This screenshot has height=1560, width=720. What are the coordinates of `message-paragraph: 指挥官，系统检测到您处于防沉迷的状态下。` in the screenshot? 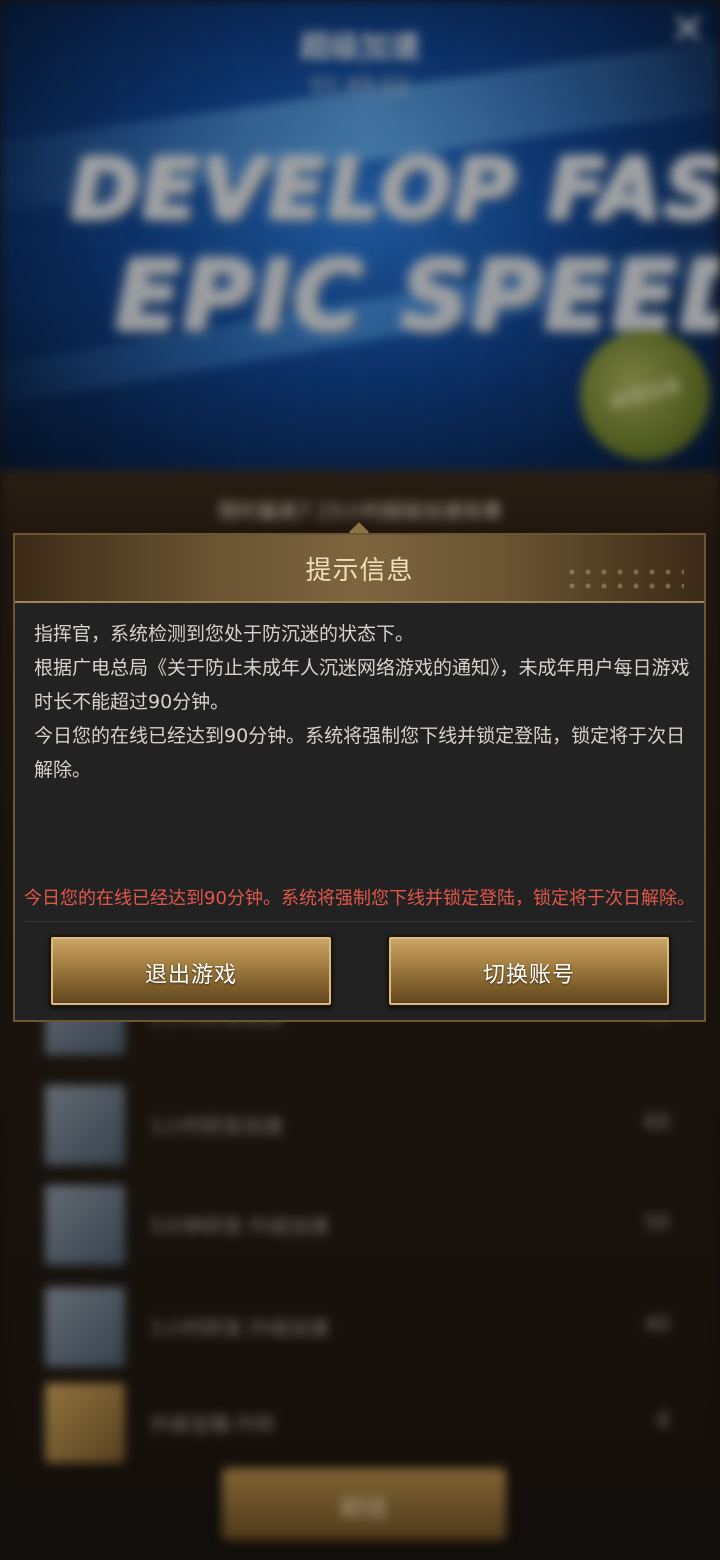 It's located at (224, 634).